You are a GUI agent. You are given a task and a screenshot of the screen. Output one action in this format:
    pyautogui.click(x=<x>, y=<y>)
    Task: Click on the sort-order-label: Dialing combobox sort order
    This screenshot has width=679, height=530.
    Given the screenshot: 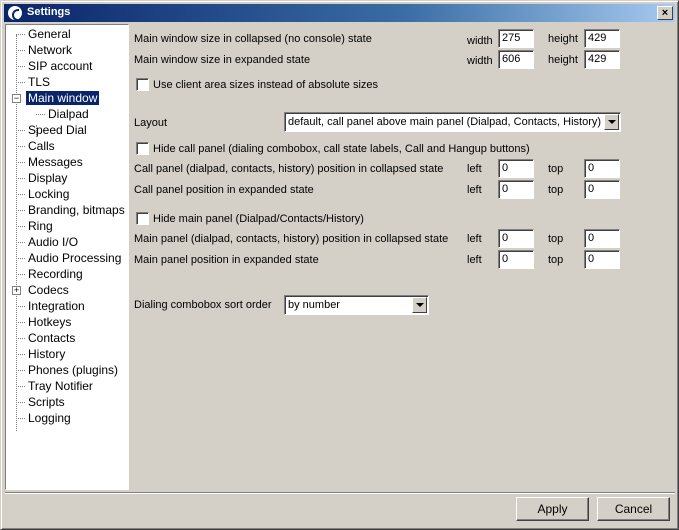 What is the action you would take?
    pyautogui.click(x=203, y=305)
    